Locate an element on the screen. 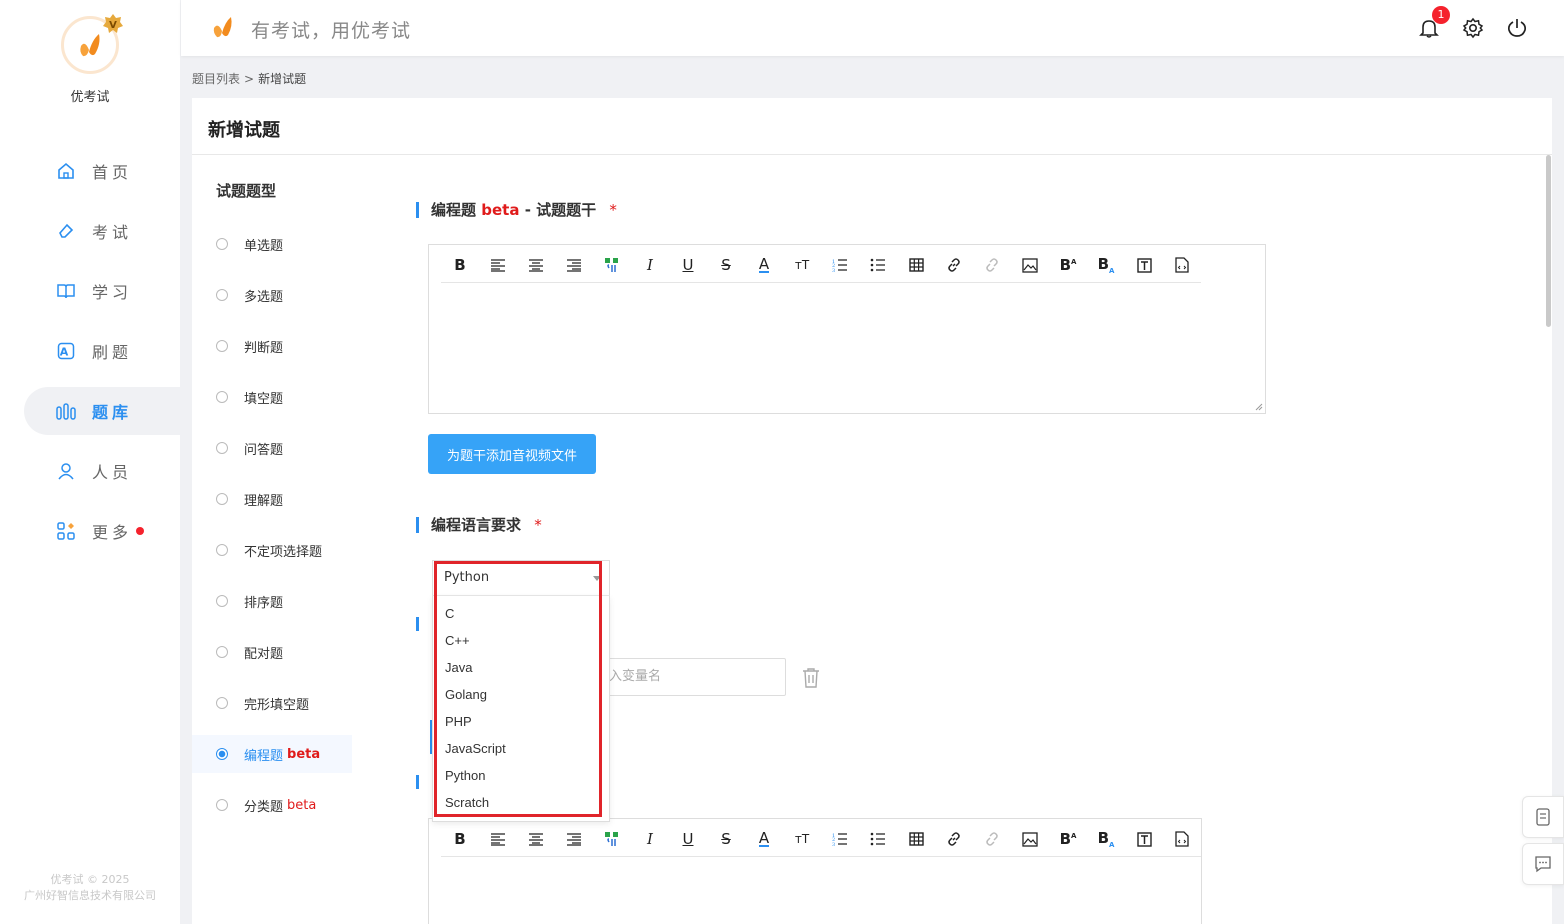 The image size is (1564, 924). user-icon is located at coordinates (66, 471).